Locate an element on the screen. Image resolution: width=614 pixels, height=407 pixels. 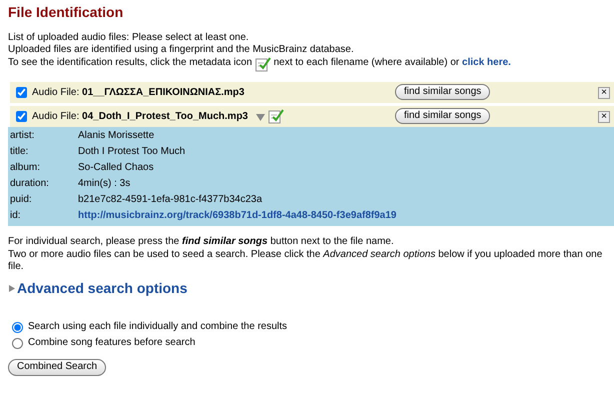
intro-text: To see the identification results, click the metadata icon next to each filename (where available) or click here. is located at coordinates (311, 64).